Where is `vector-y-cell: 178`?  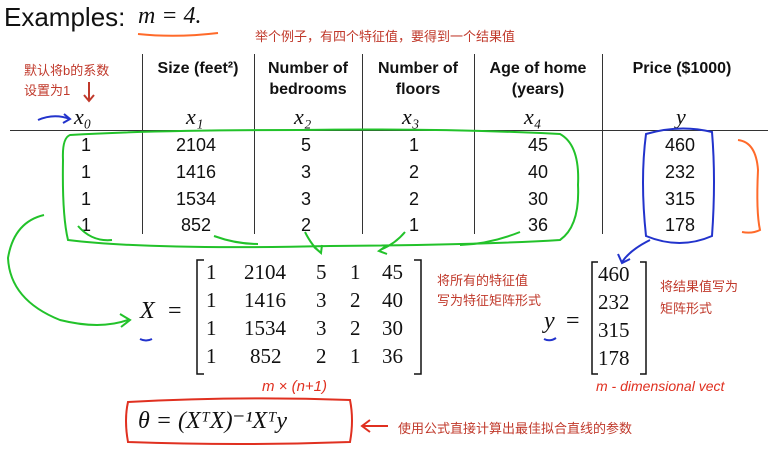
vector-y-cell: 178 is located at coordinates (614, 358).